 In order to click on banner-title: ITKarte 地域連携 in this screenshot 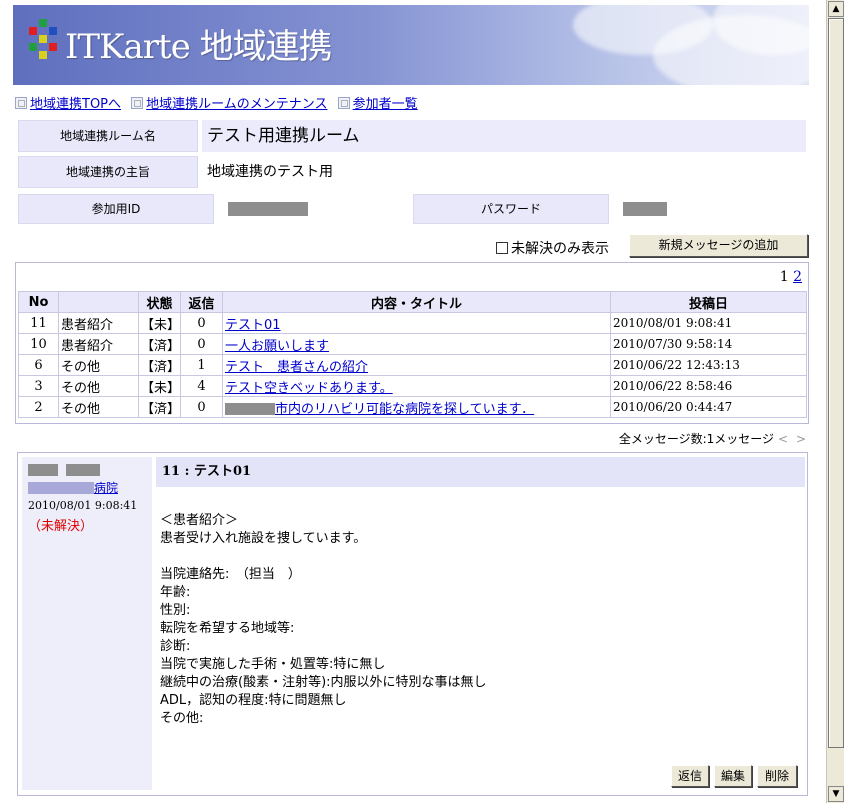, I will do `click(199, 47)`.